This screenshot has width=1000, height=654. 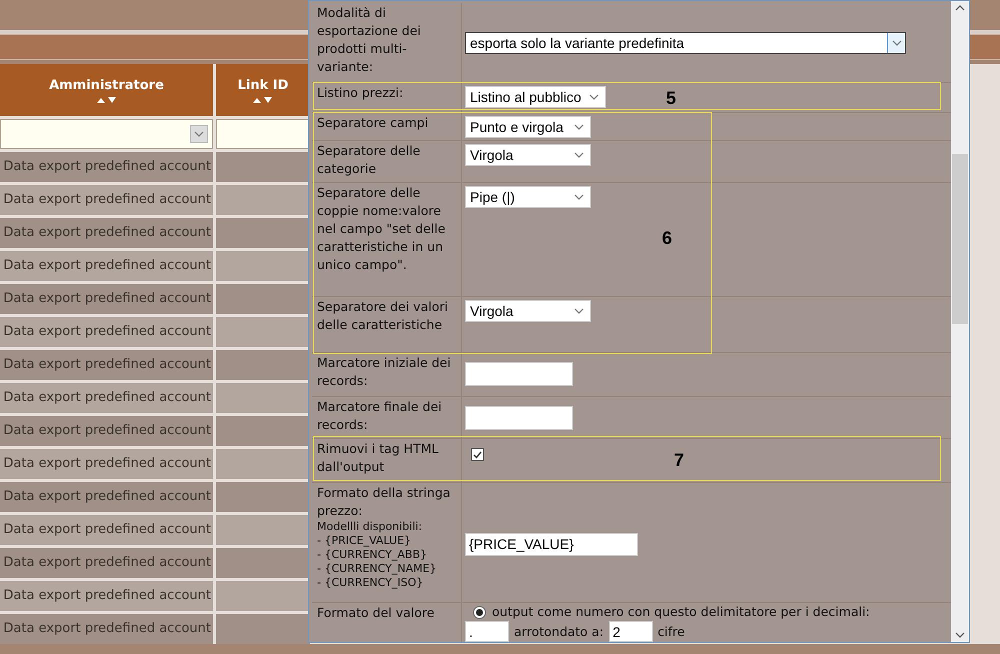 I want to click on annotation-number: 6, so click(x=667, y=238).